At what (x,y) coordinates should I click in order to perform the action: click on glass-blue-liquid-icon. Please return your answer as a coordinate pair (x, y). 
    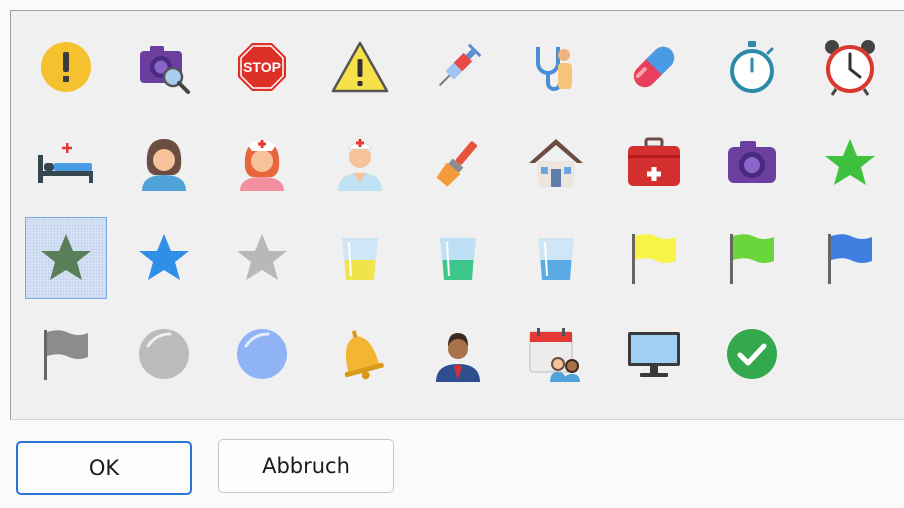
    Looking at the image, I should click on (556, 259).